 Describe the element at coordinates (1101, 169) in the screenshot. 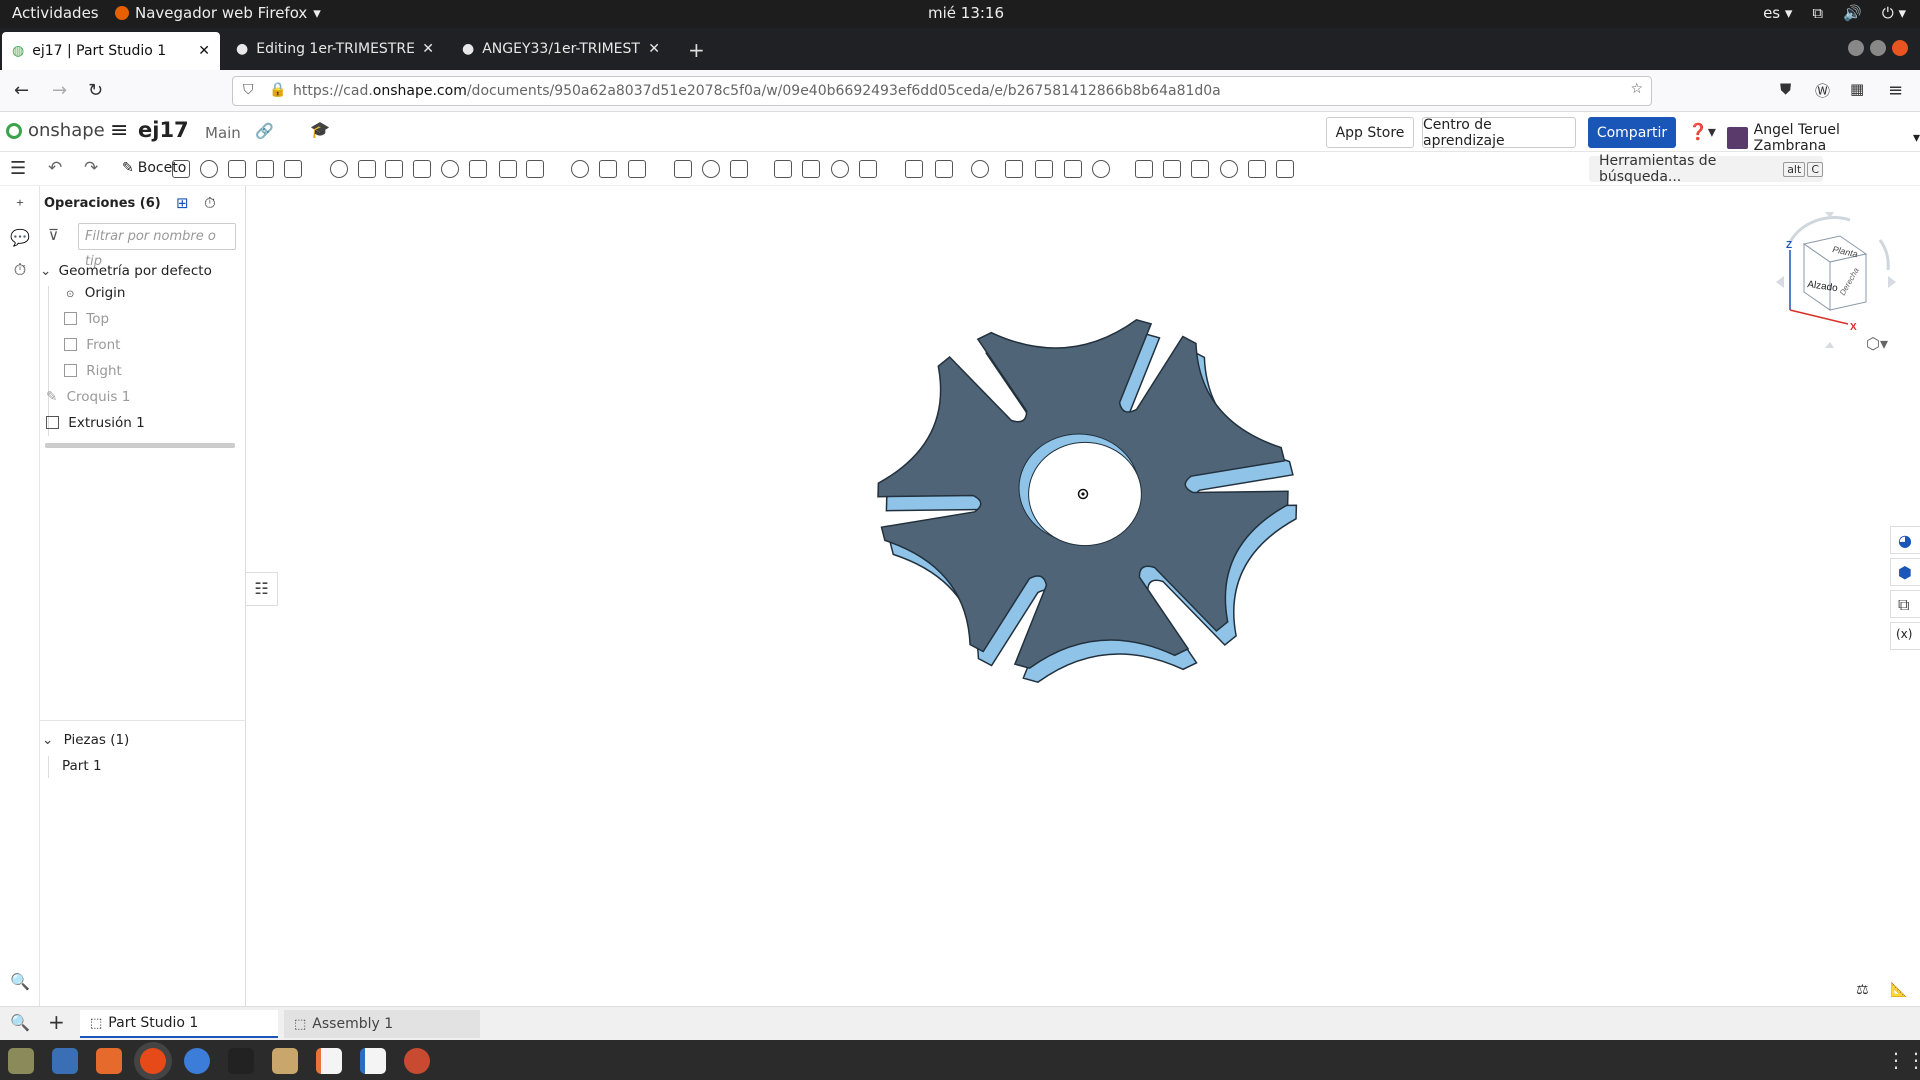

I see `bend-icon` at that location.